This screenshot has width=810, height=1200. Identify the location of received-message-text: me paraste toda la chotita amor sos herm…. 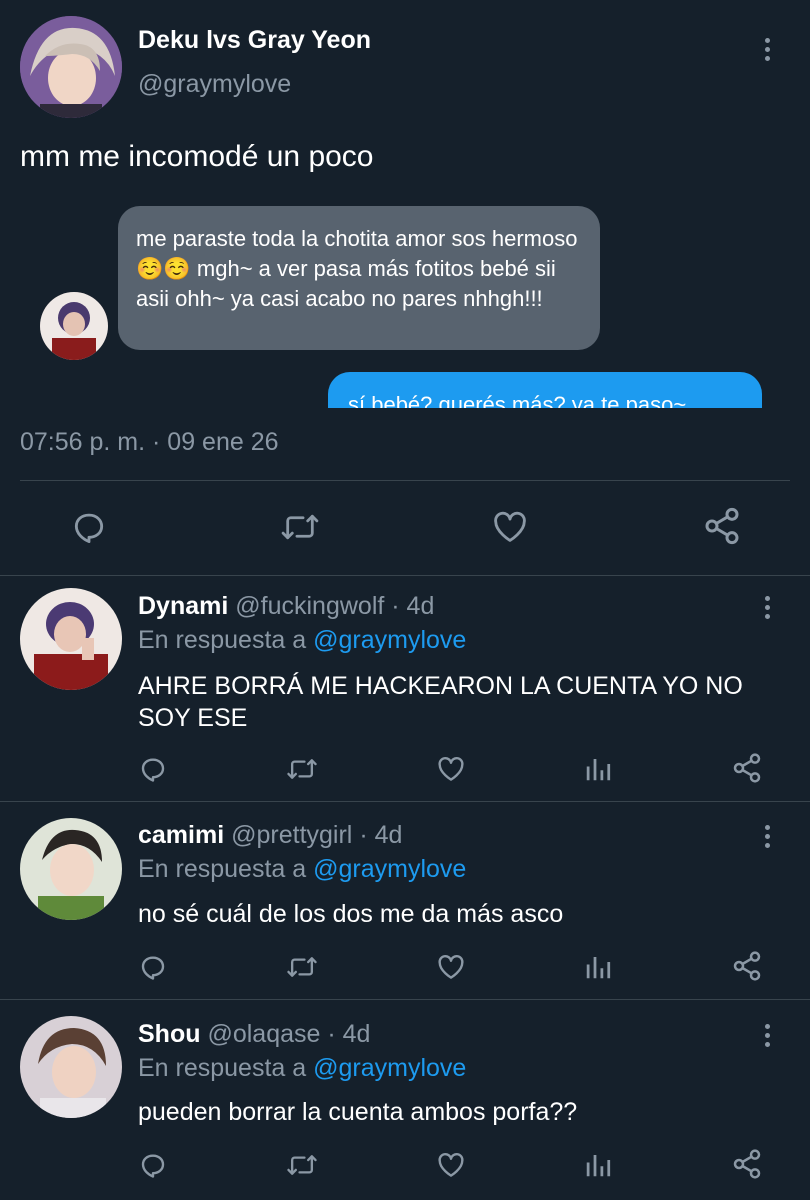
(357, 268).